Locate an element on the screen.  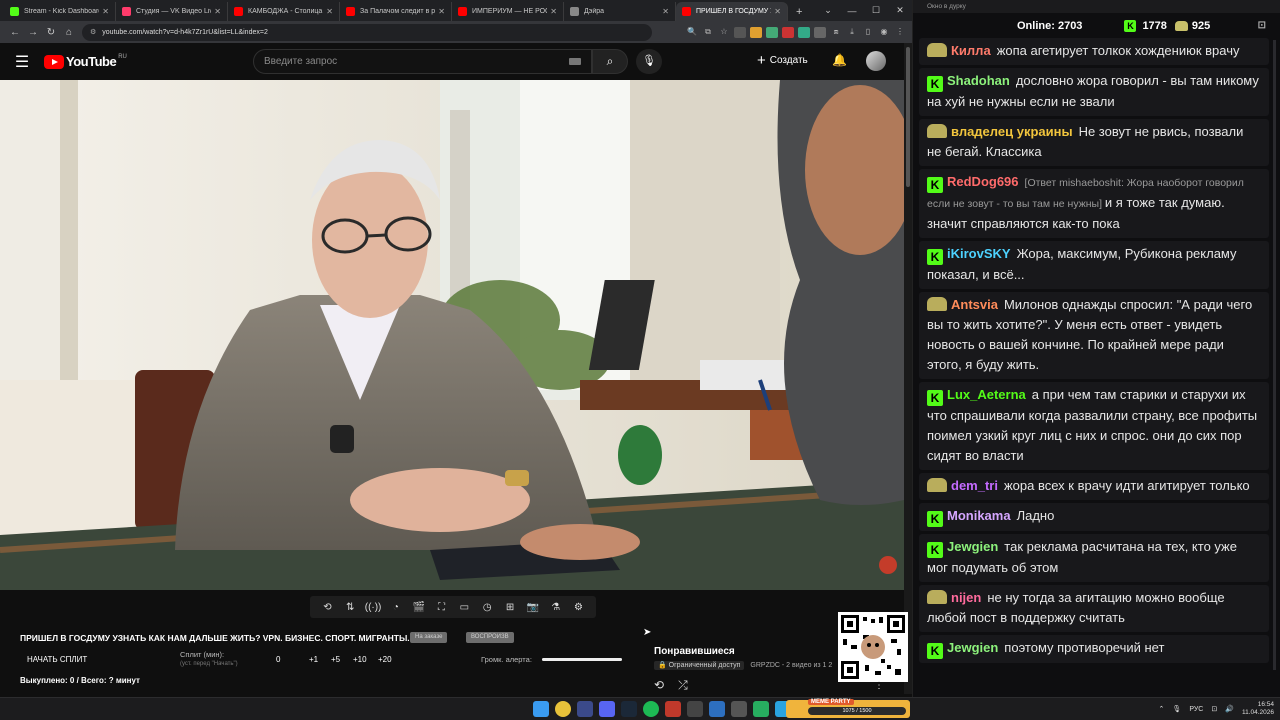
broadcast-icon: ((·)) is located at coordinates (373, 607).